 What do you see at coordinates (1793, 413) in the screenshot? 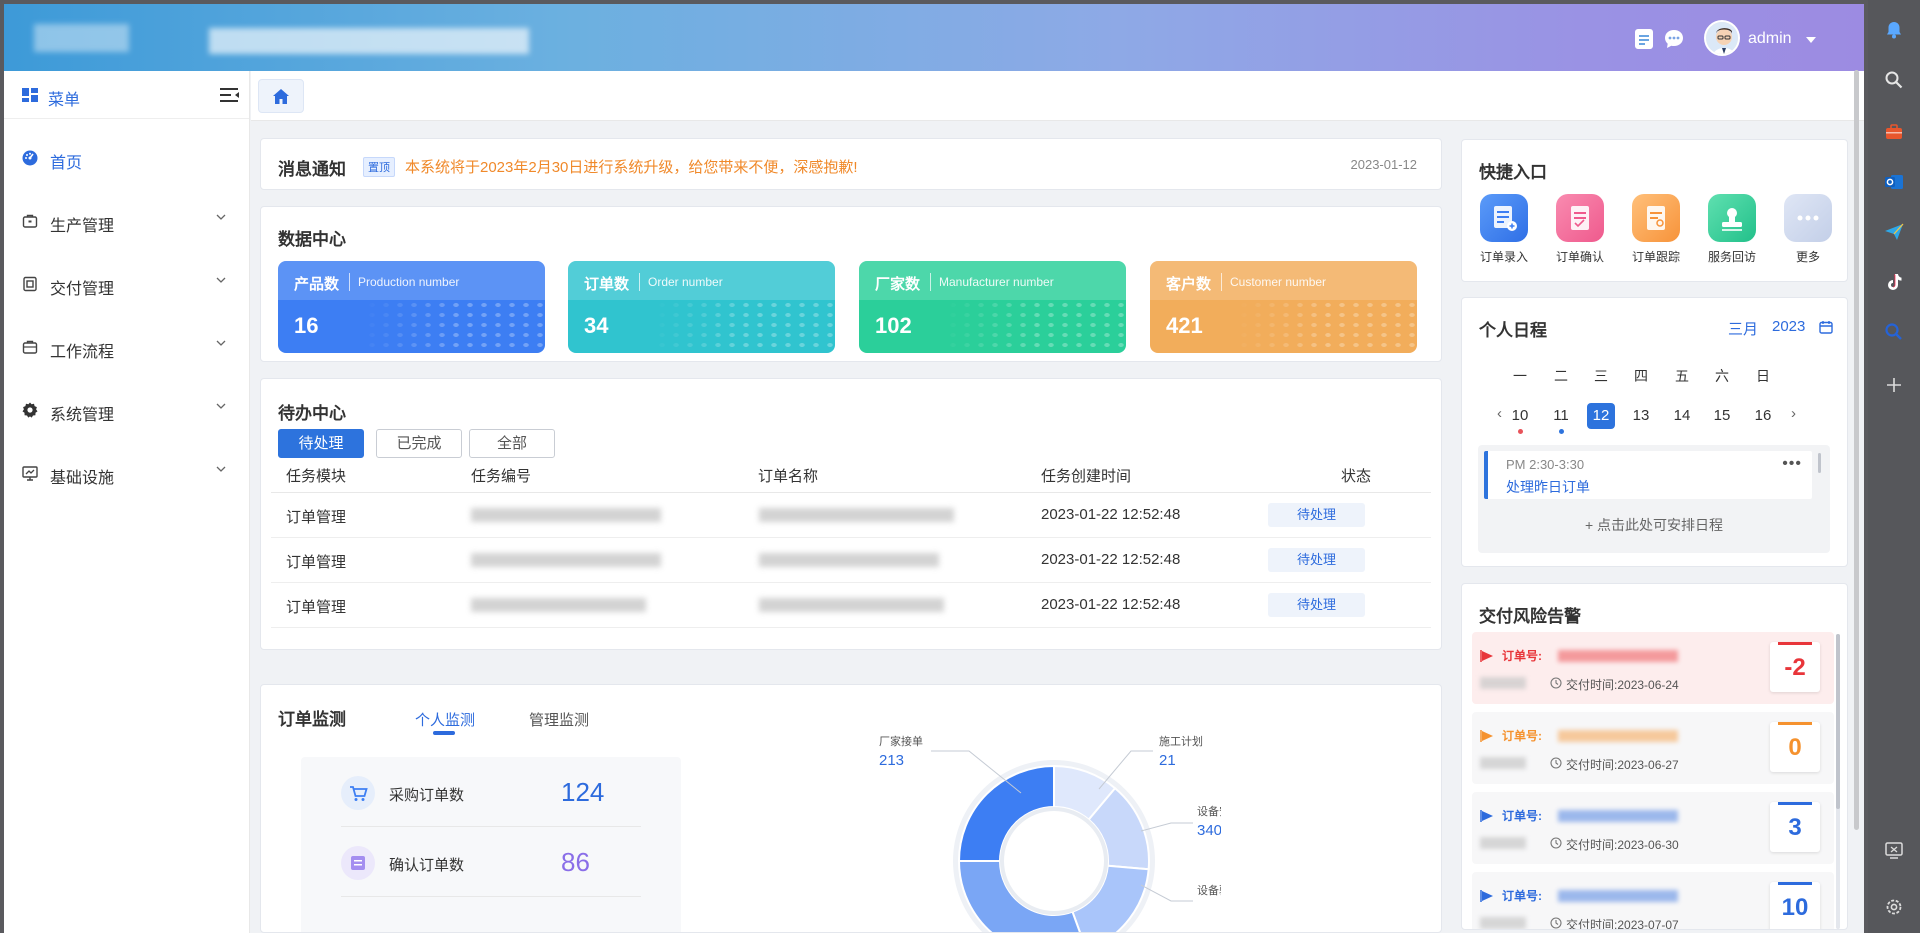
I see `next-week-icon: ›` at bounding box center [1793, 413].